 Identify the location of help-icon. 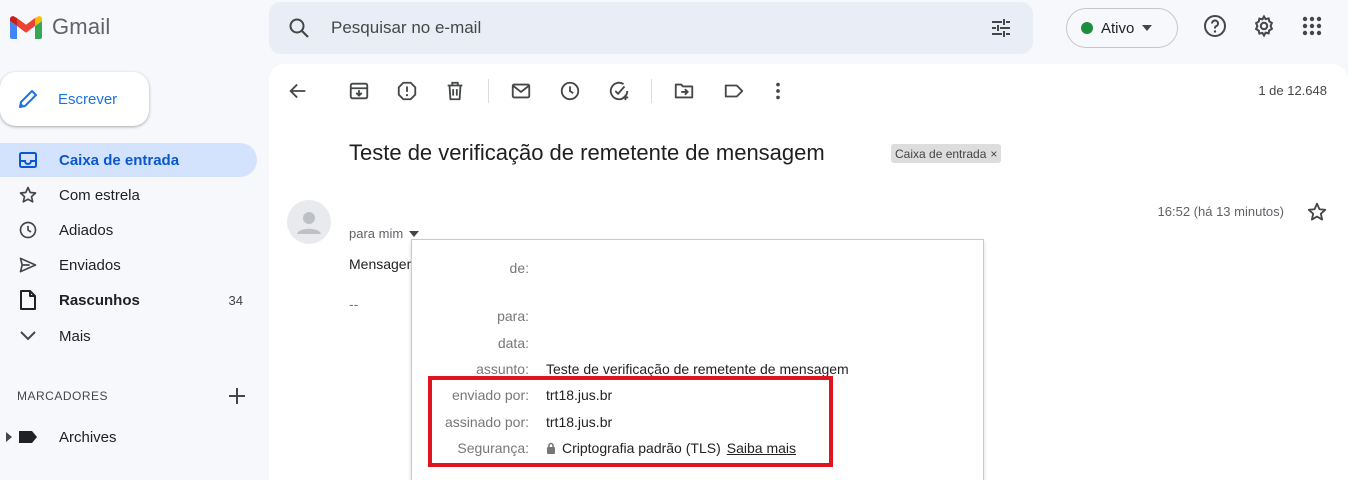
(1215, 26).